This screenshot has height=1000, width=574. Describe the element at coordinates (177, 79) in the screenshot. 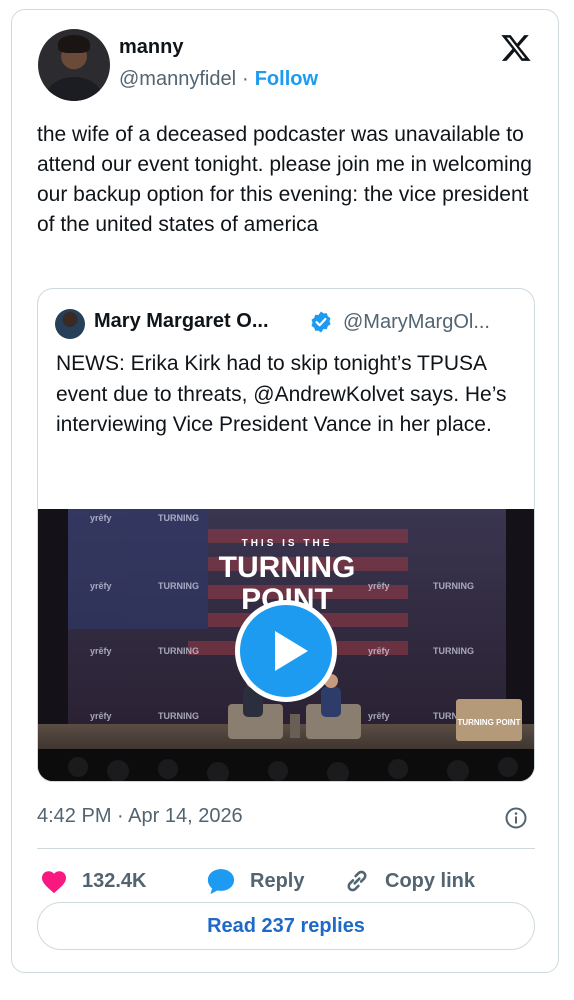

I see `author-handle: @mannyfidel` at that location.